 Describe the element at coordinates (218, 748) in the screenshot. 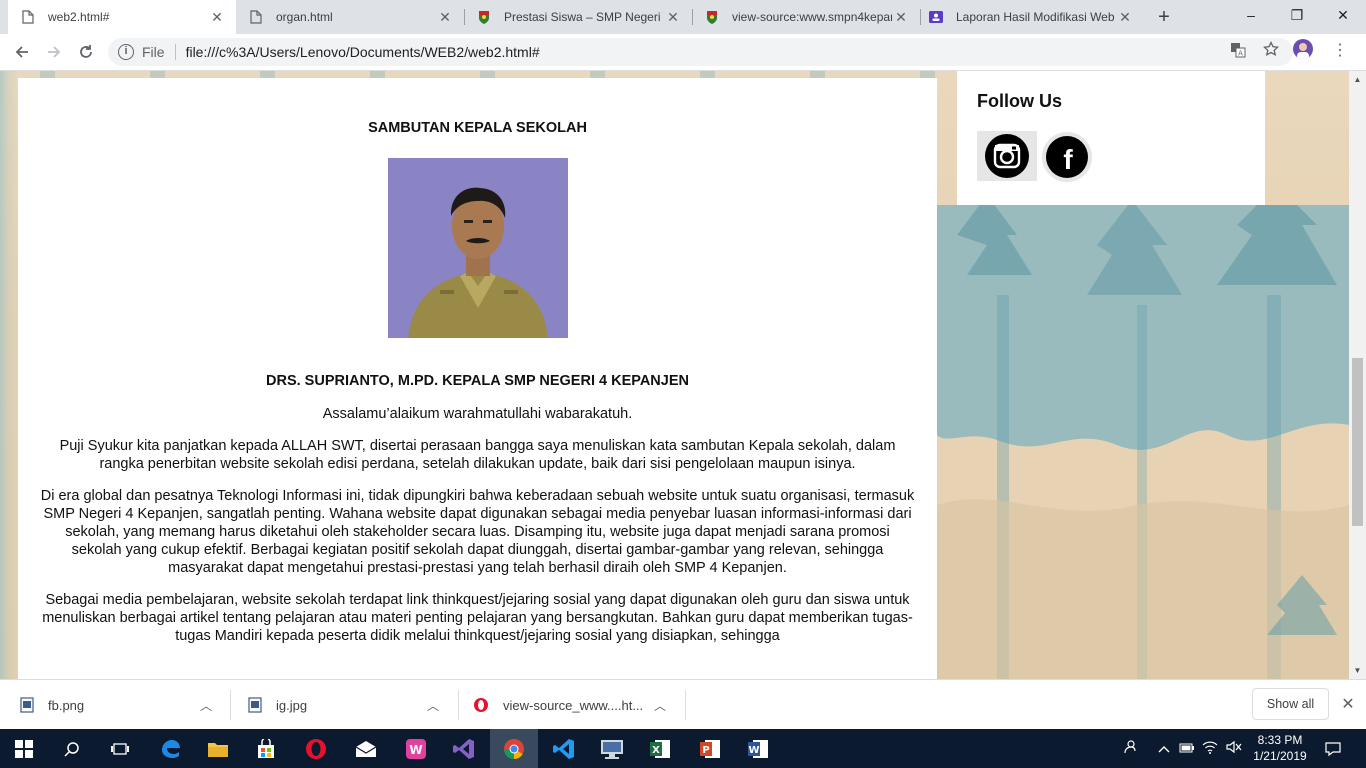

I see `file-explorer-icon` at that location.